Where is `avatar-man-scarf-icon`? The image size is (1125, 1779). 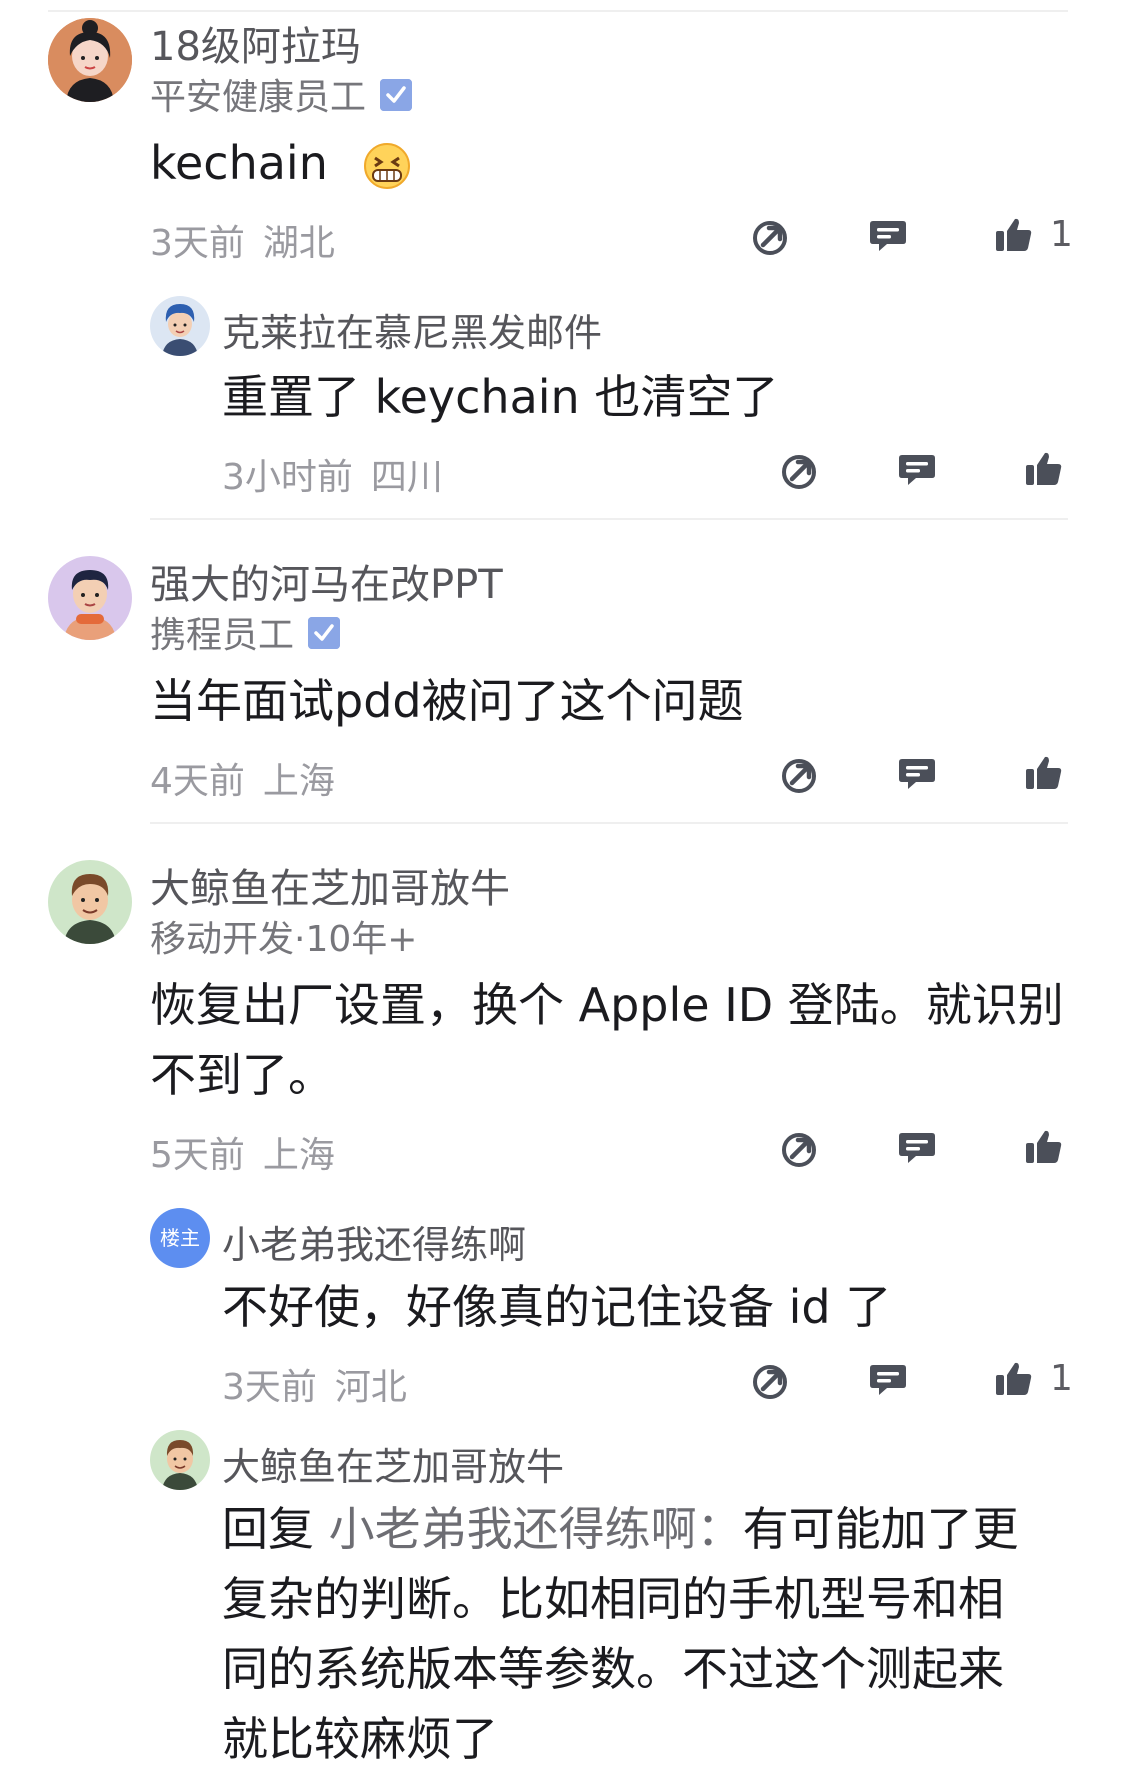 avatar-man-scarf-icon is located at coordinates (90, 598).